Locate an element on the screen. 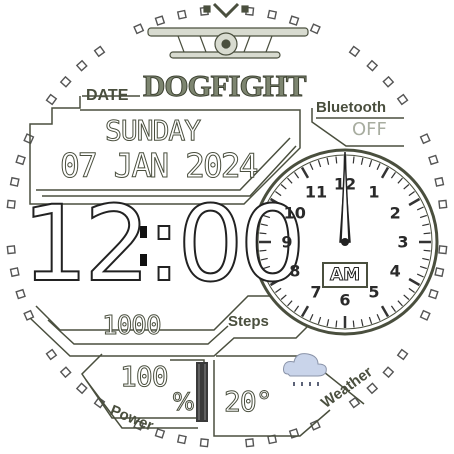  date-value: 07 JAN 2024 is located at coordinates (160, 166).